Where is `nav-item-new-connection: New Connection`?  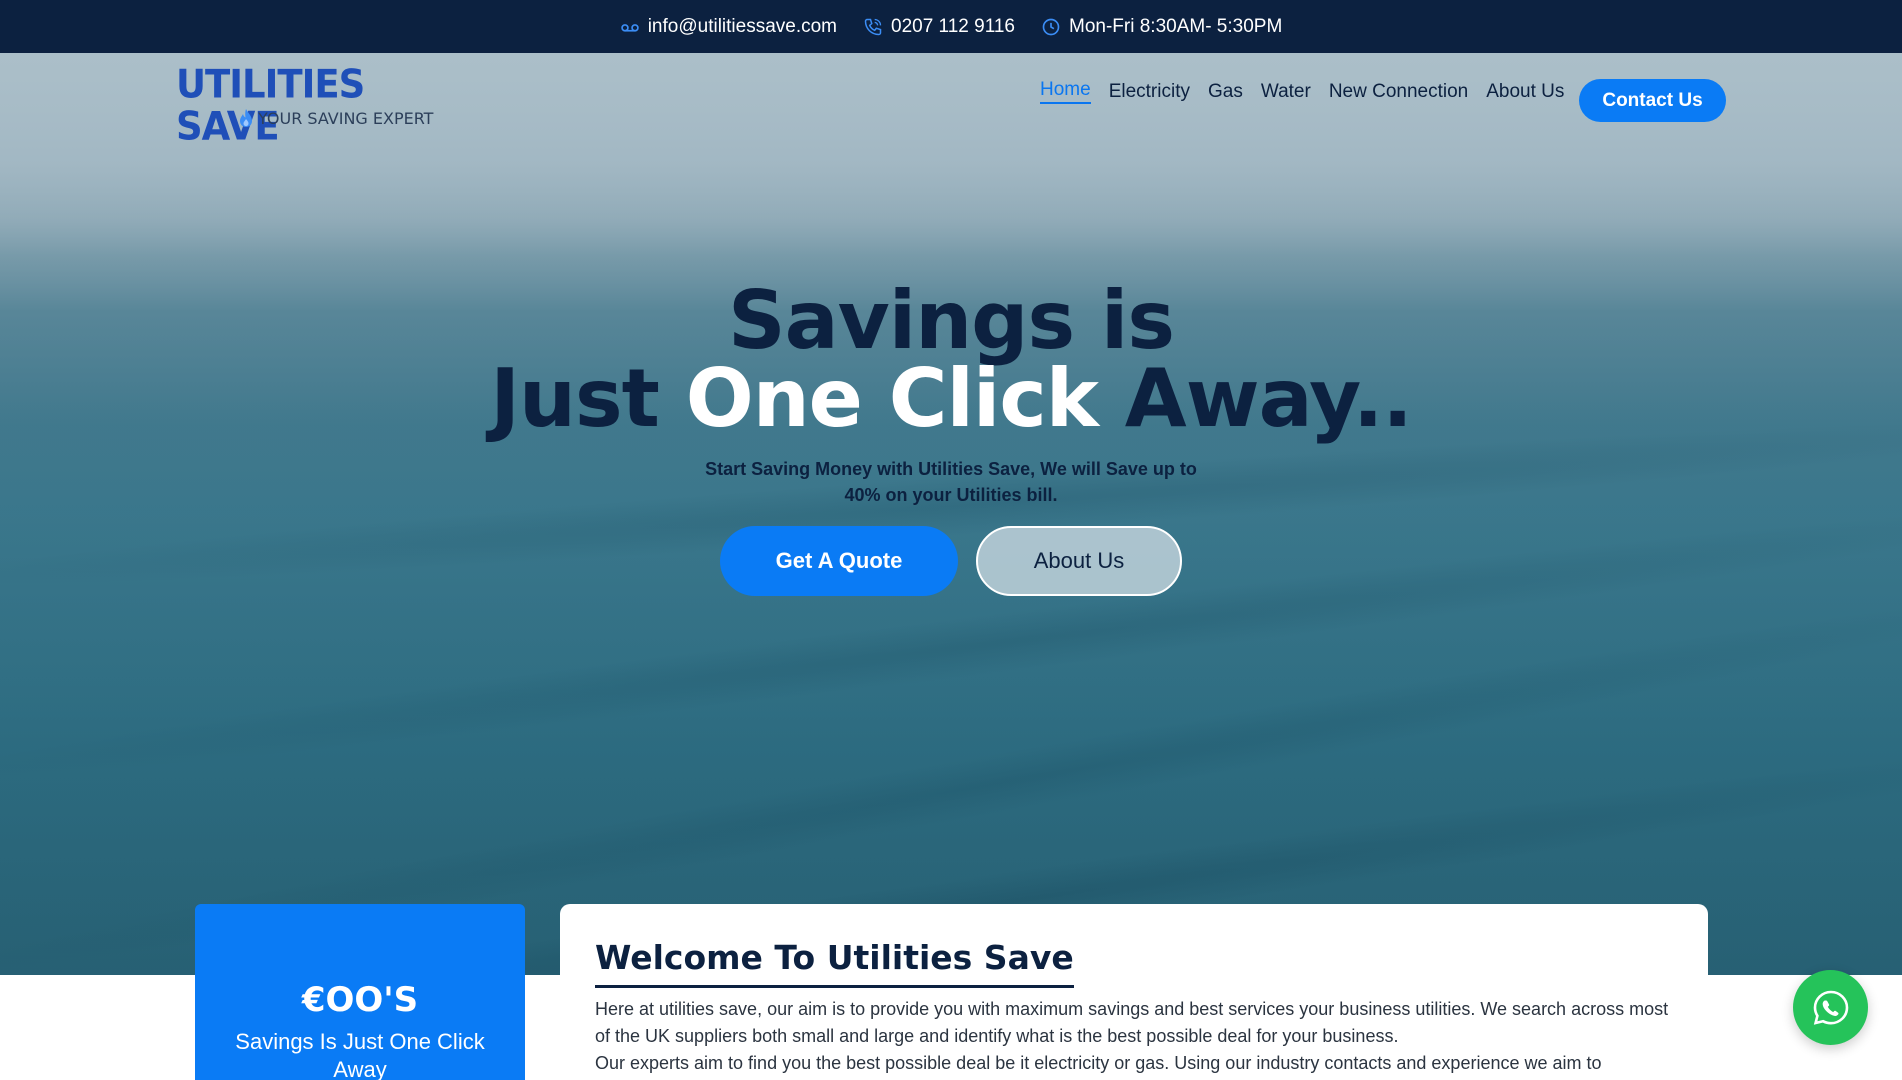
nav-item-new-connection: New Connection is located at coordinates (1398, 92).